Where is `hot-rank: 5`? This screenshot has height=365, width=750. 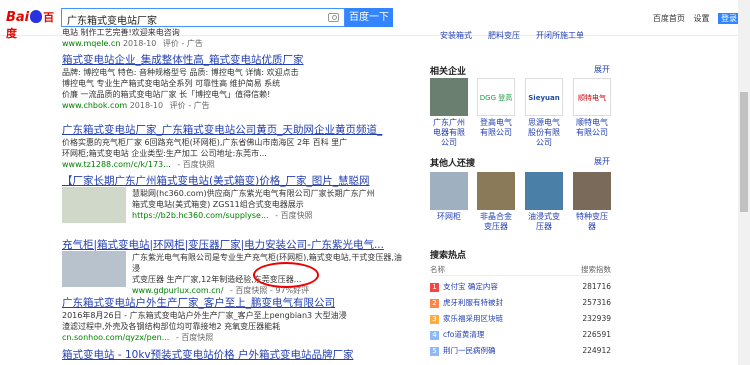
hot-rank: 5 is located at coordinates (434, 351).